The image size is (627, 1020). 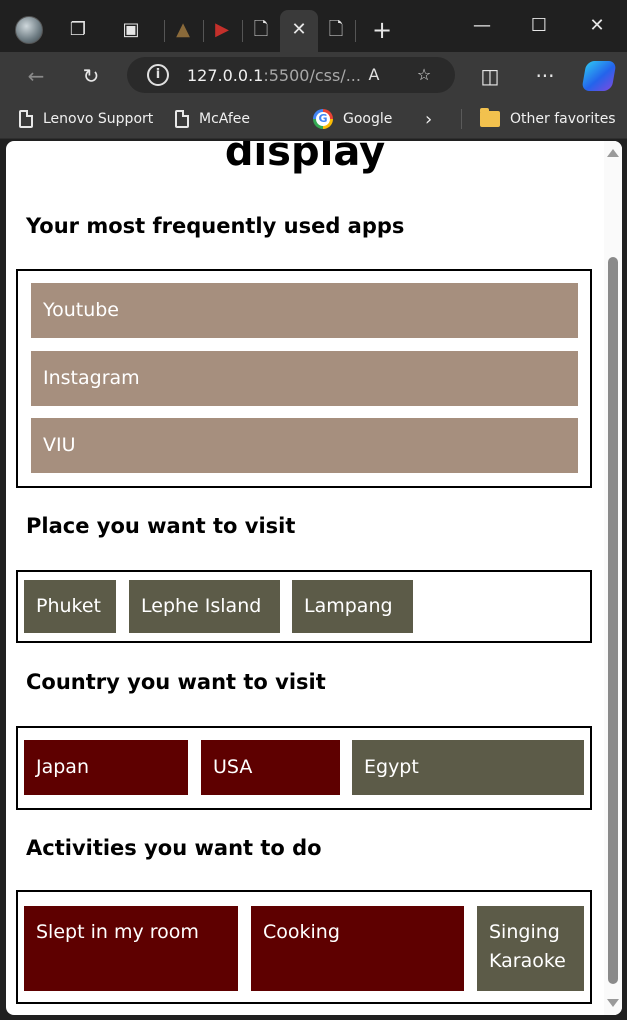 What do you see at coordinates (176, 682) in the screenshot?
I see `section-heading-countries: Country you want to visit` at bounding box center [176, 682].